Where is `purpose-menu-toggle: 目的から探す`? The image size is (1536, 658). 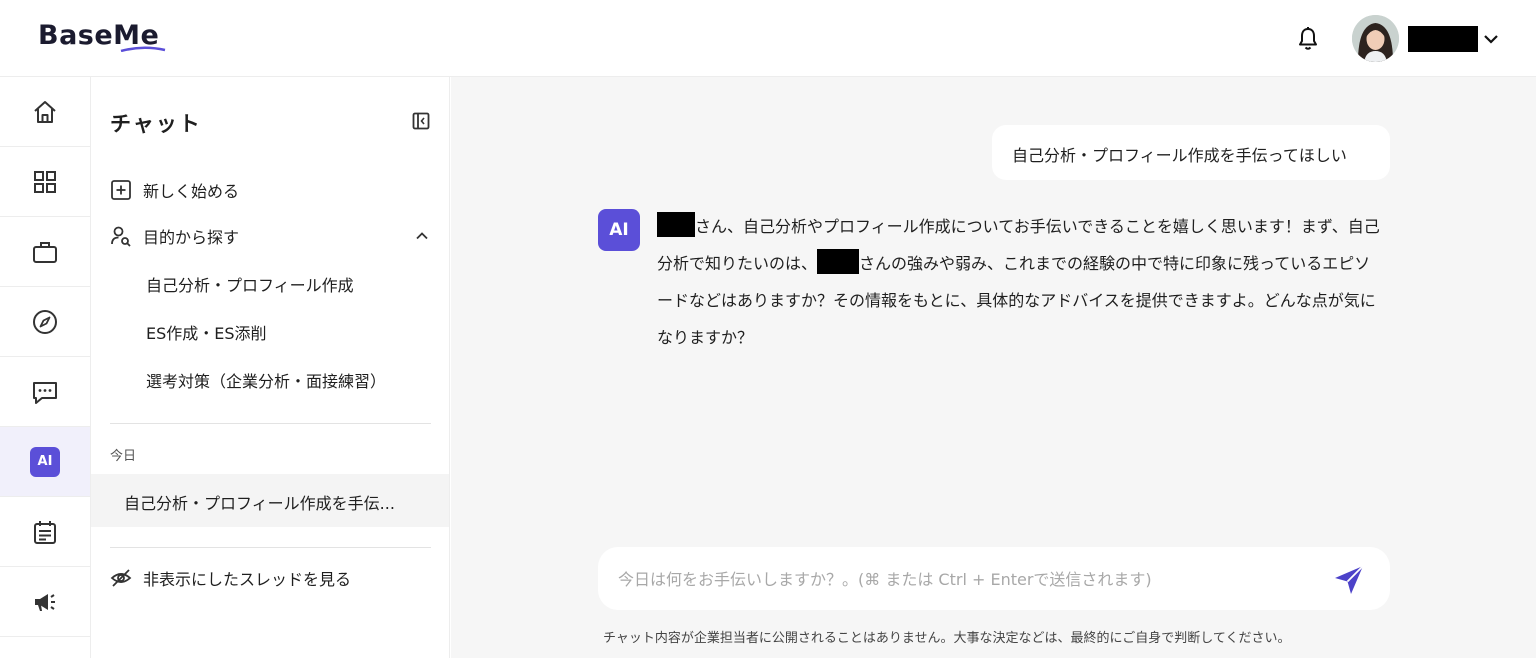
purpose-menu-toggle: 目的から探す is located at coordinates (174, 236).